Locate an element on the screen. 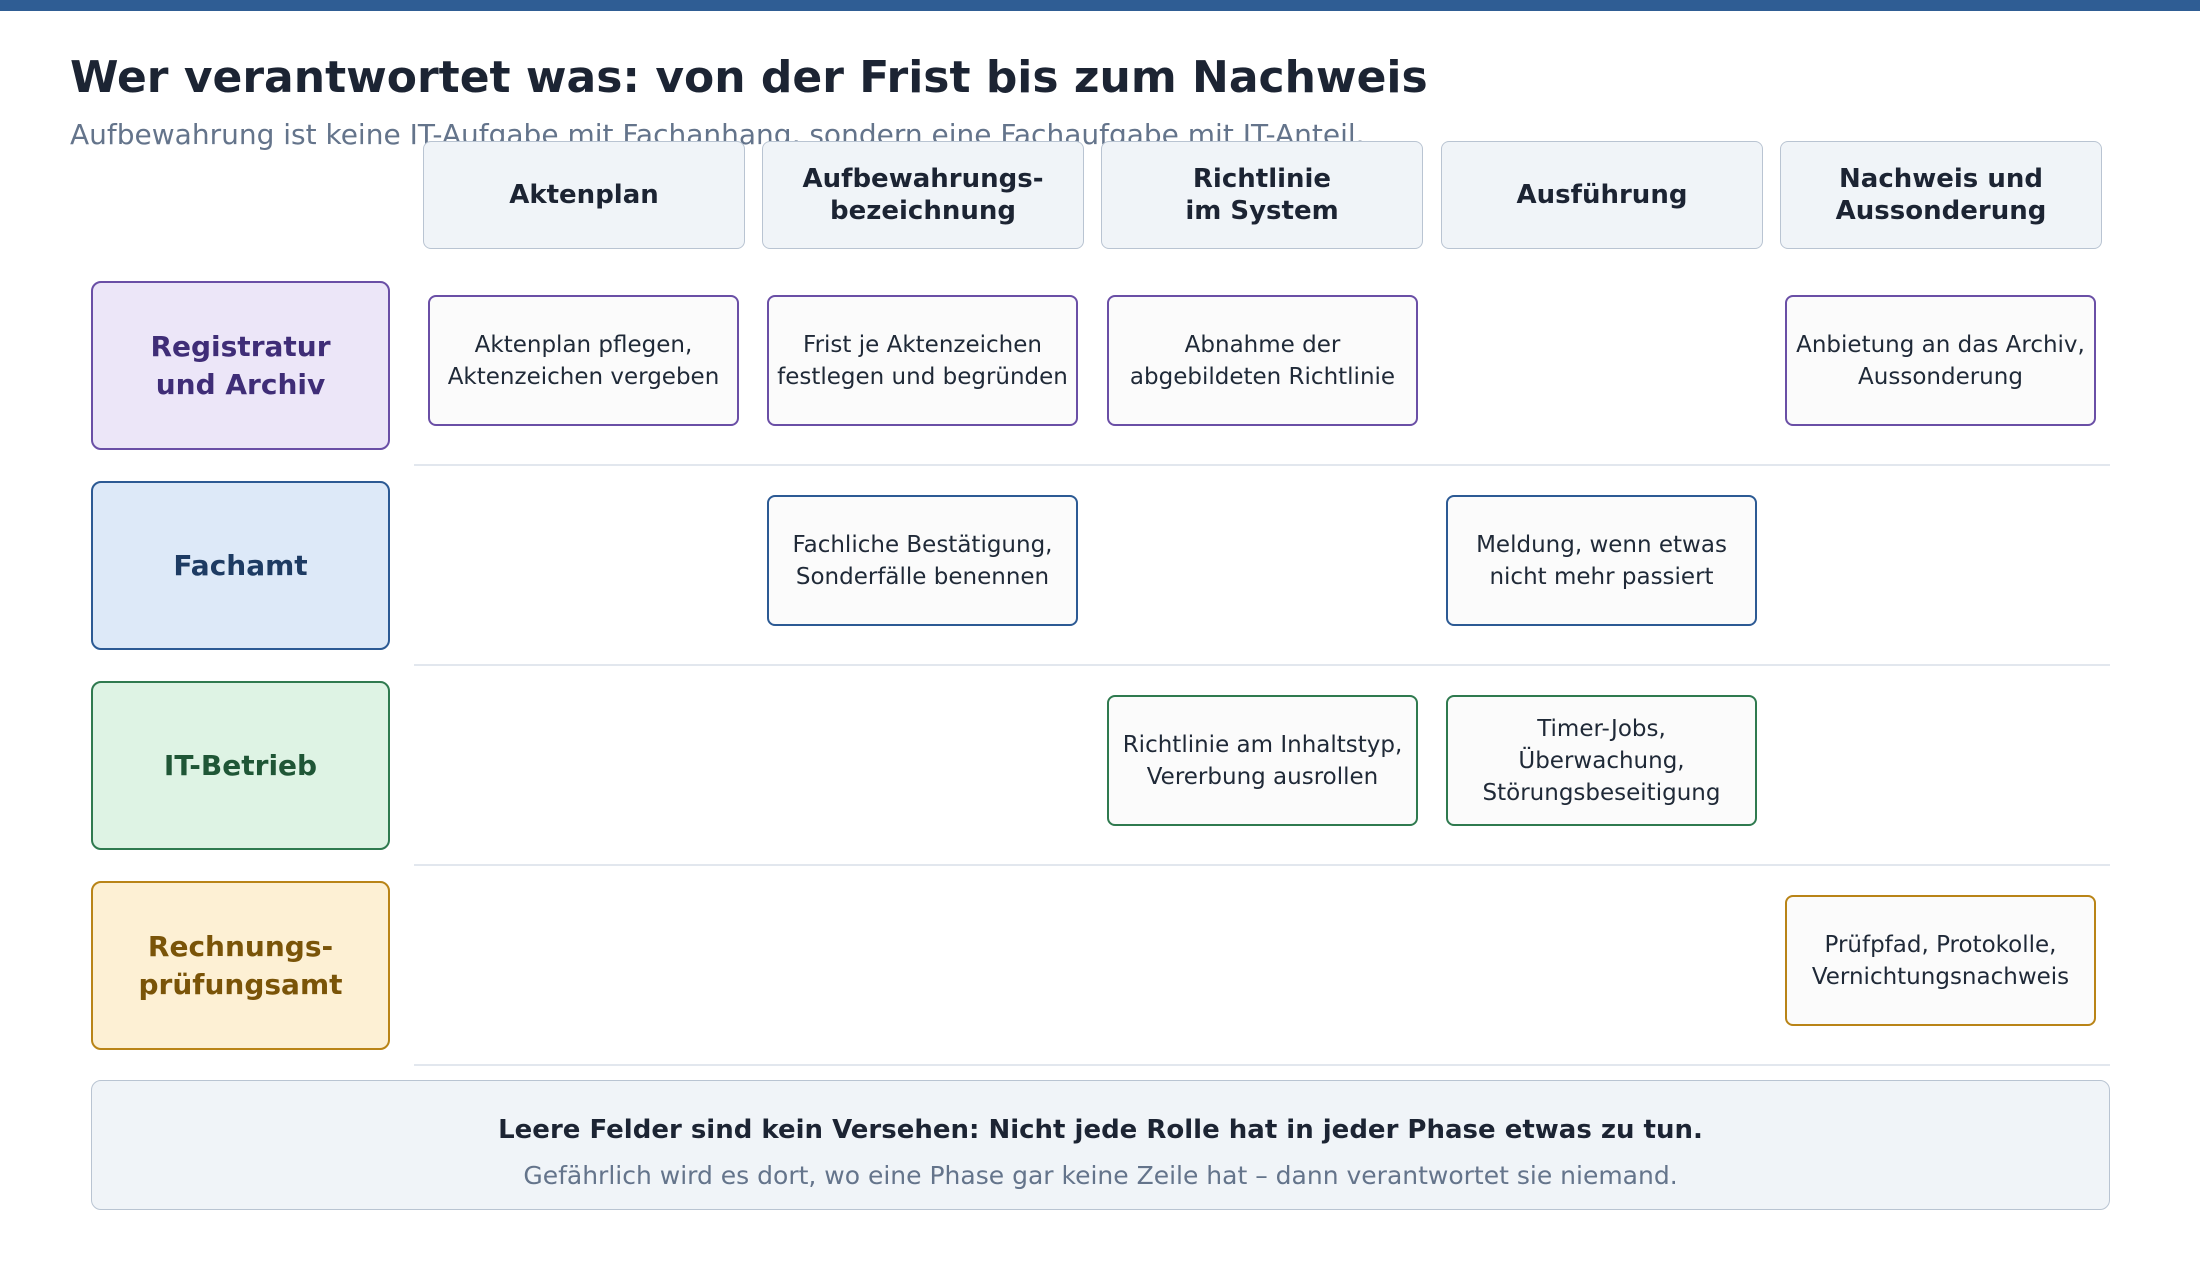  phase-header-aufbewahrungsbezeichnung: Aufbewahrungs- bezeichnung is located at coordinates (923, 195).